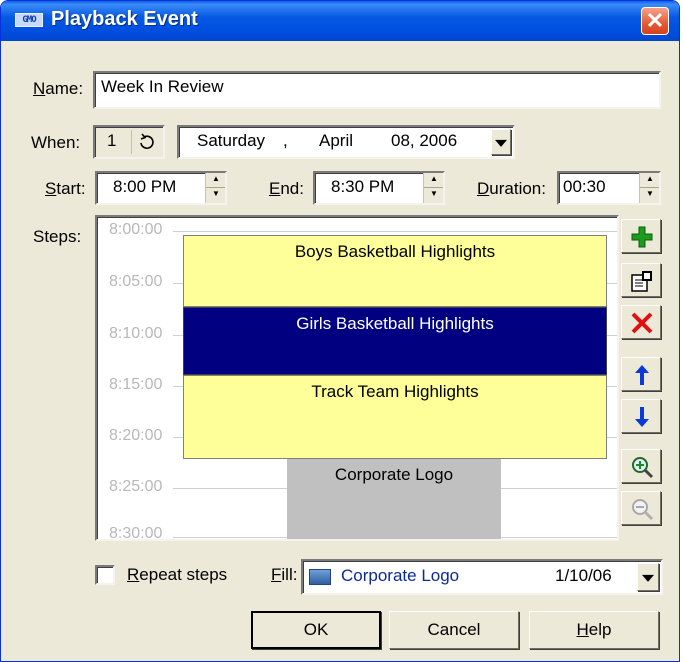  What do you see at coordinates (363, 186) in the screenshot?
I see `end-time-value: 8:30 PM` at bounding box center [363, 186].